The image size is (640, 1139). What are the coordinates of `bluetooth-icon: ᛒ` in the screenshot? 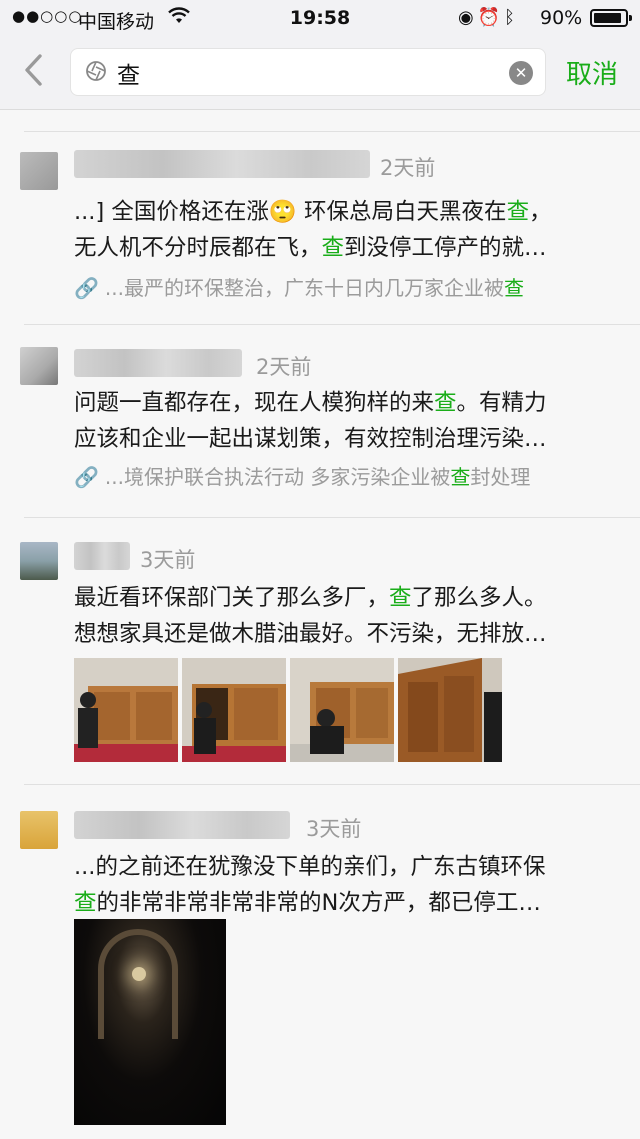 It's located at (511, 17).